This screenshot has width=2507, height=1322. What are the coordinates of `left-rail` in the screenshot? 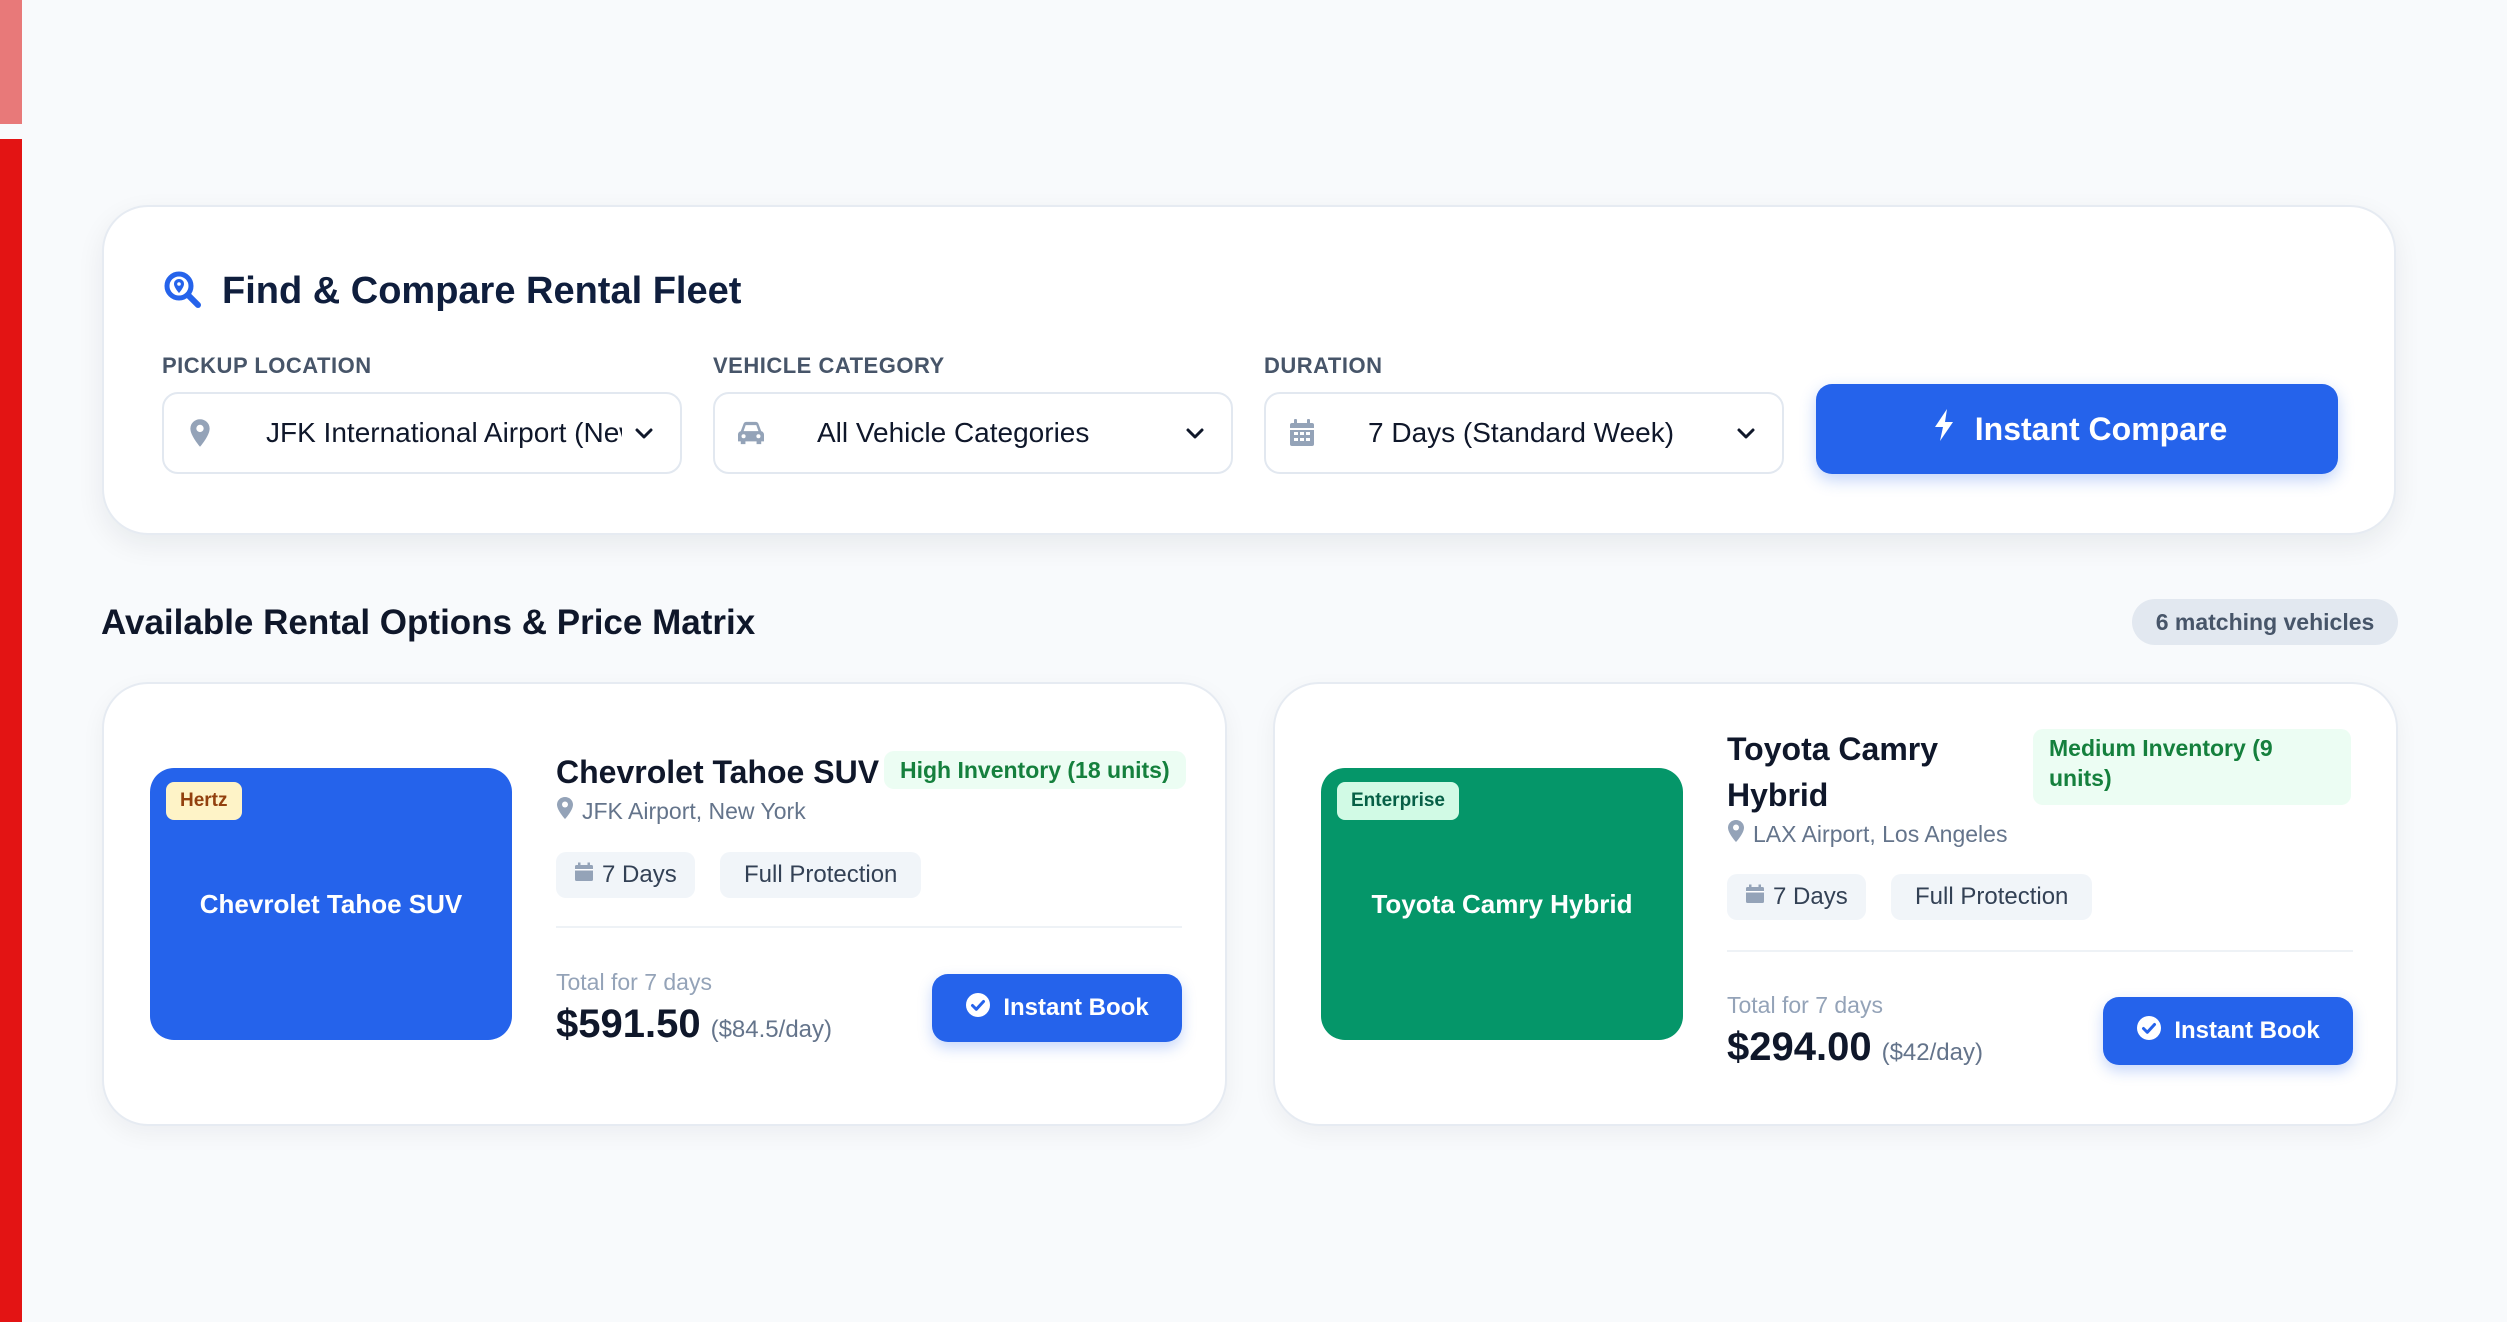 It's located at (11, 730).